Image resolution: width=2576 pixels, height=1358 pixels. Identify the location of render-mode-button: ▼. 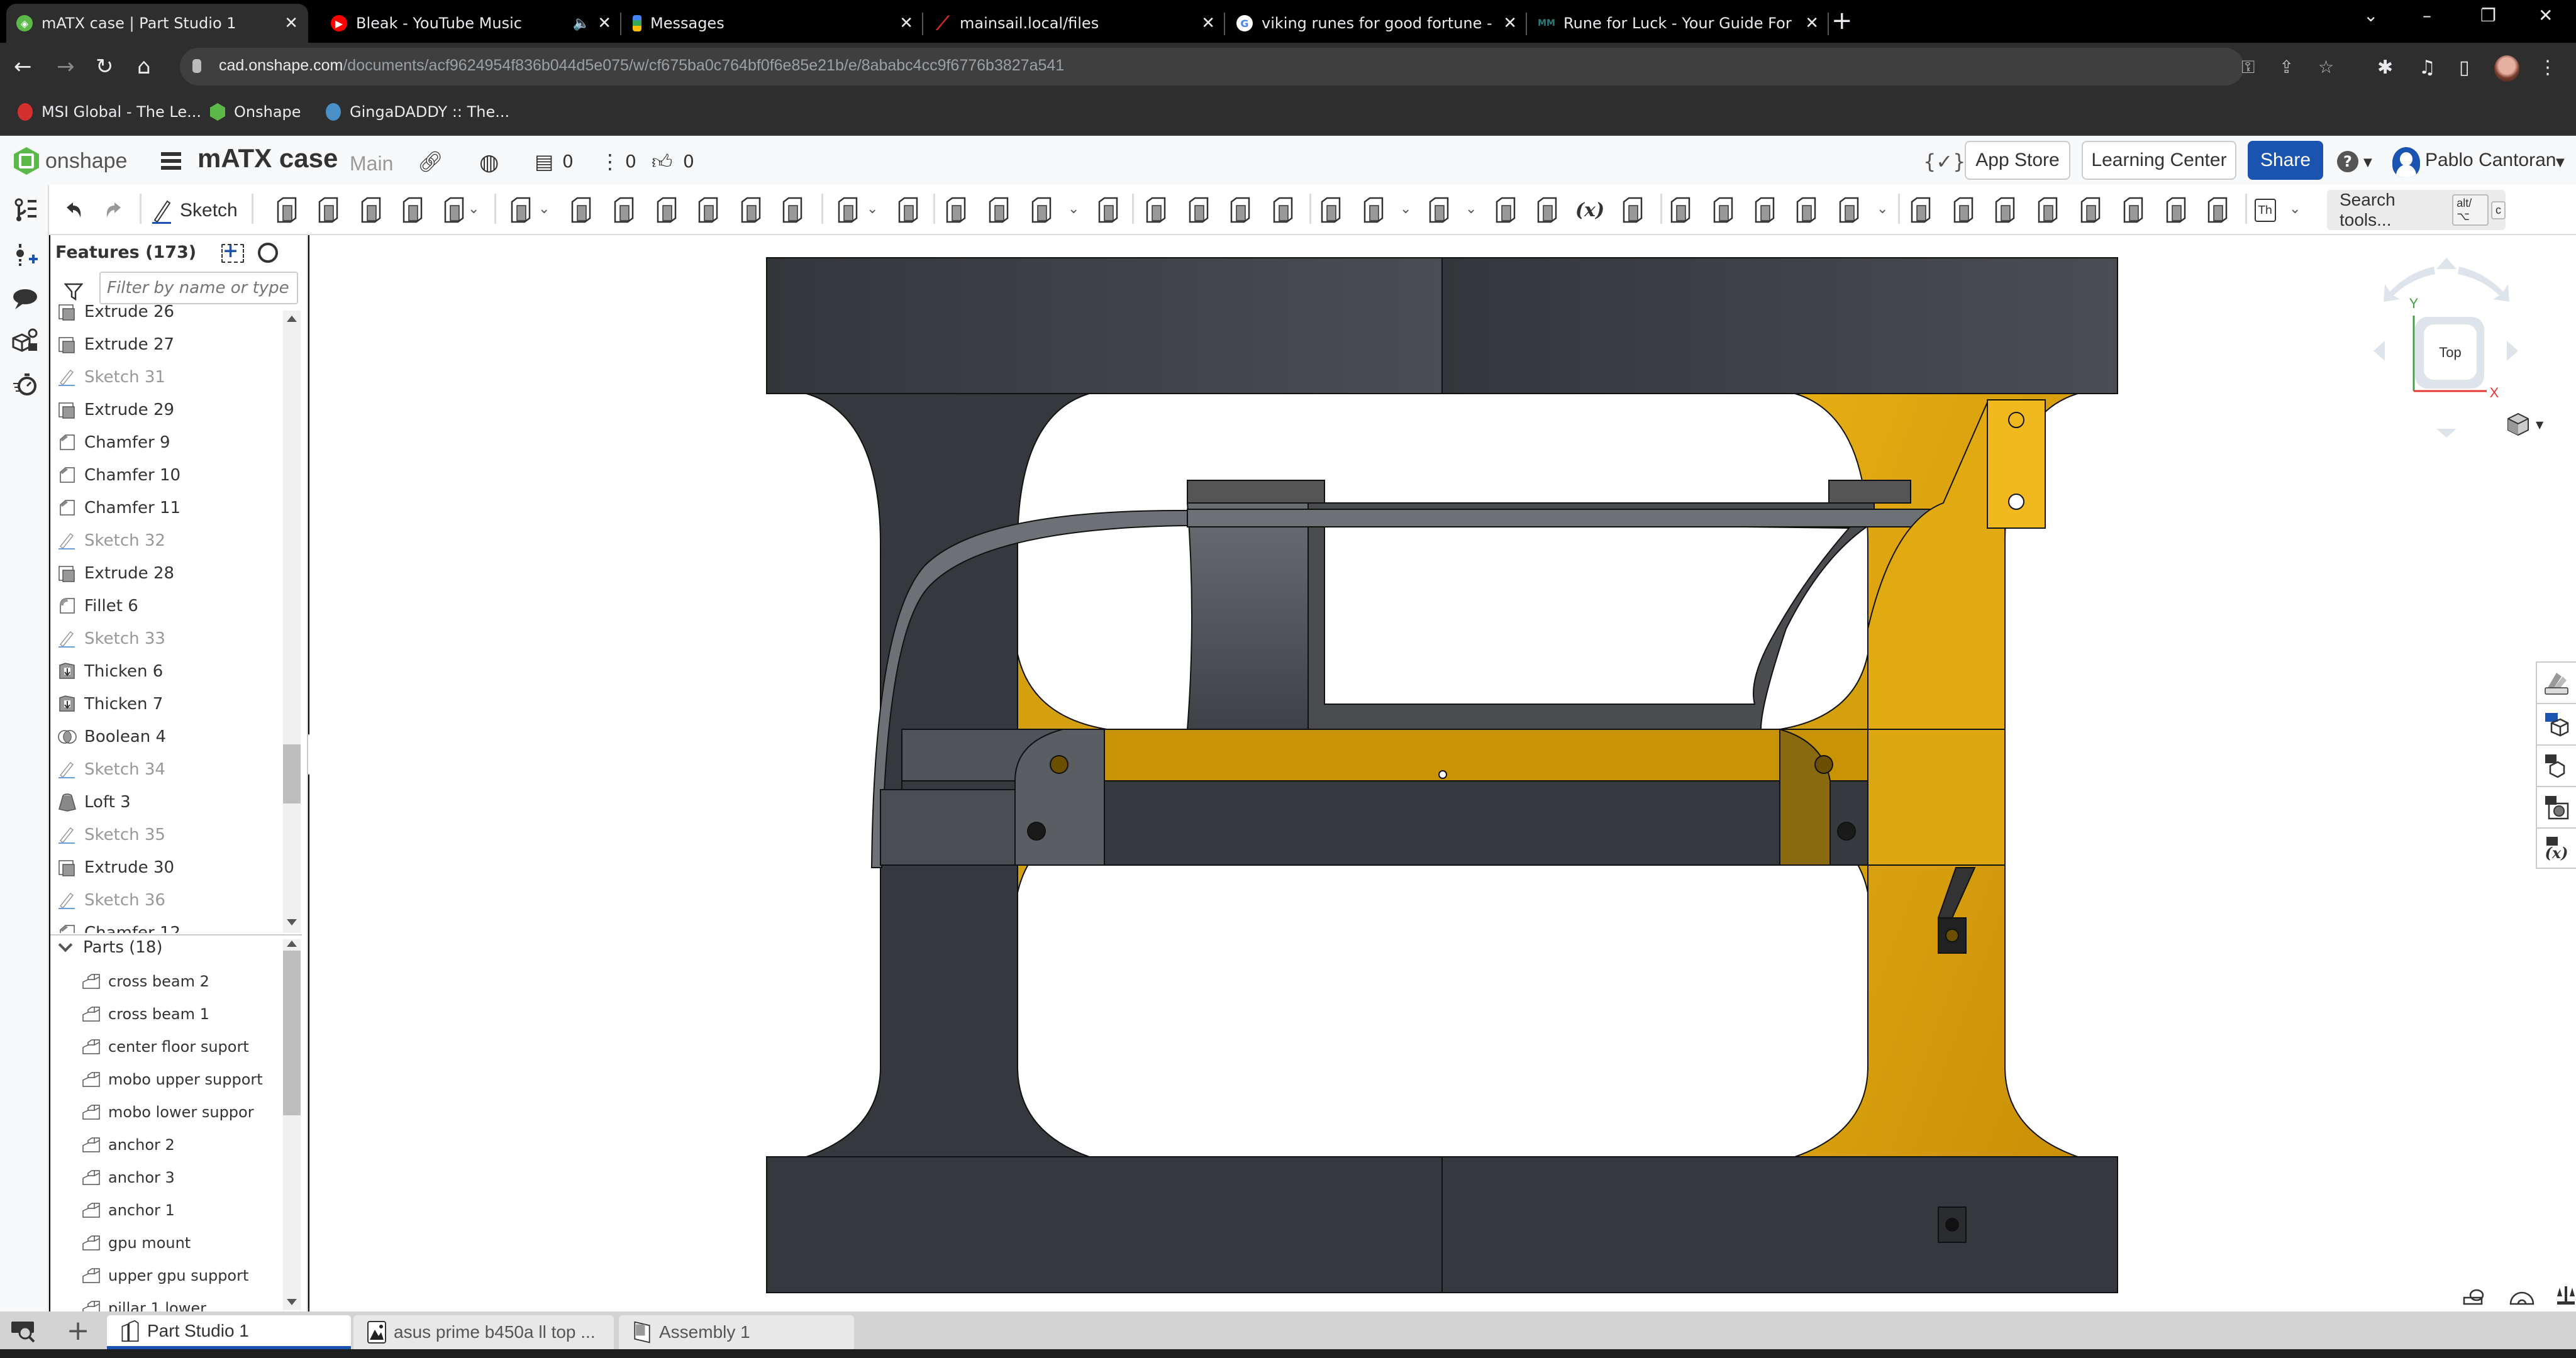
(2525, 424).